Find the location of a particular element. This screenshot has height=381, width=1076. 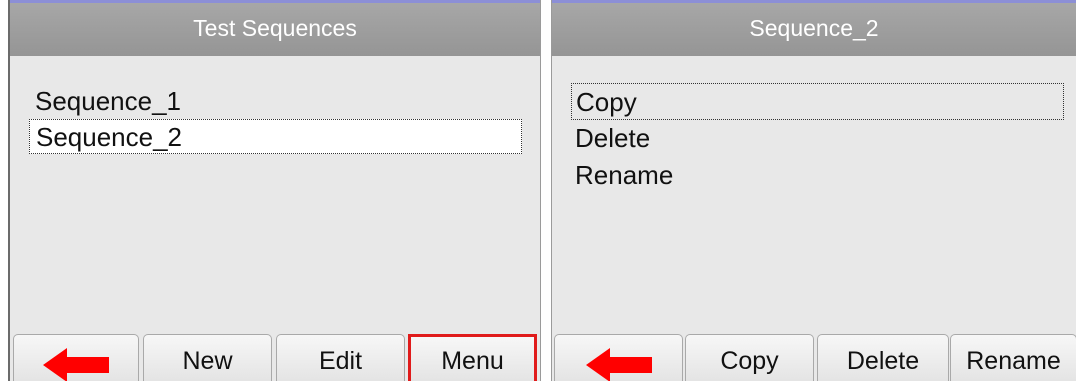

action-list: Copy Delete Rename is located at coordinates (814, 138).